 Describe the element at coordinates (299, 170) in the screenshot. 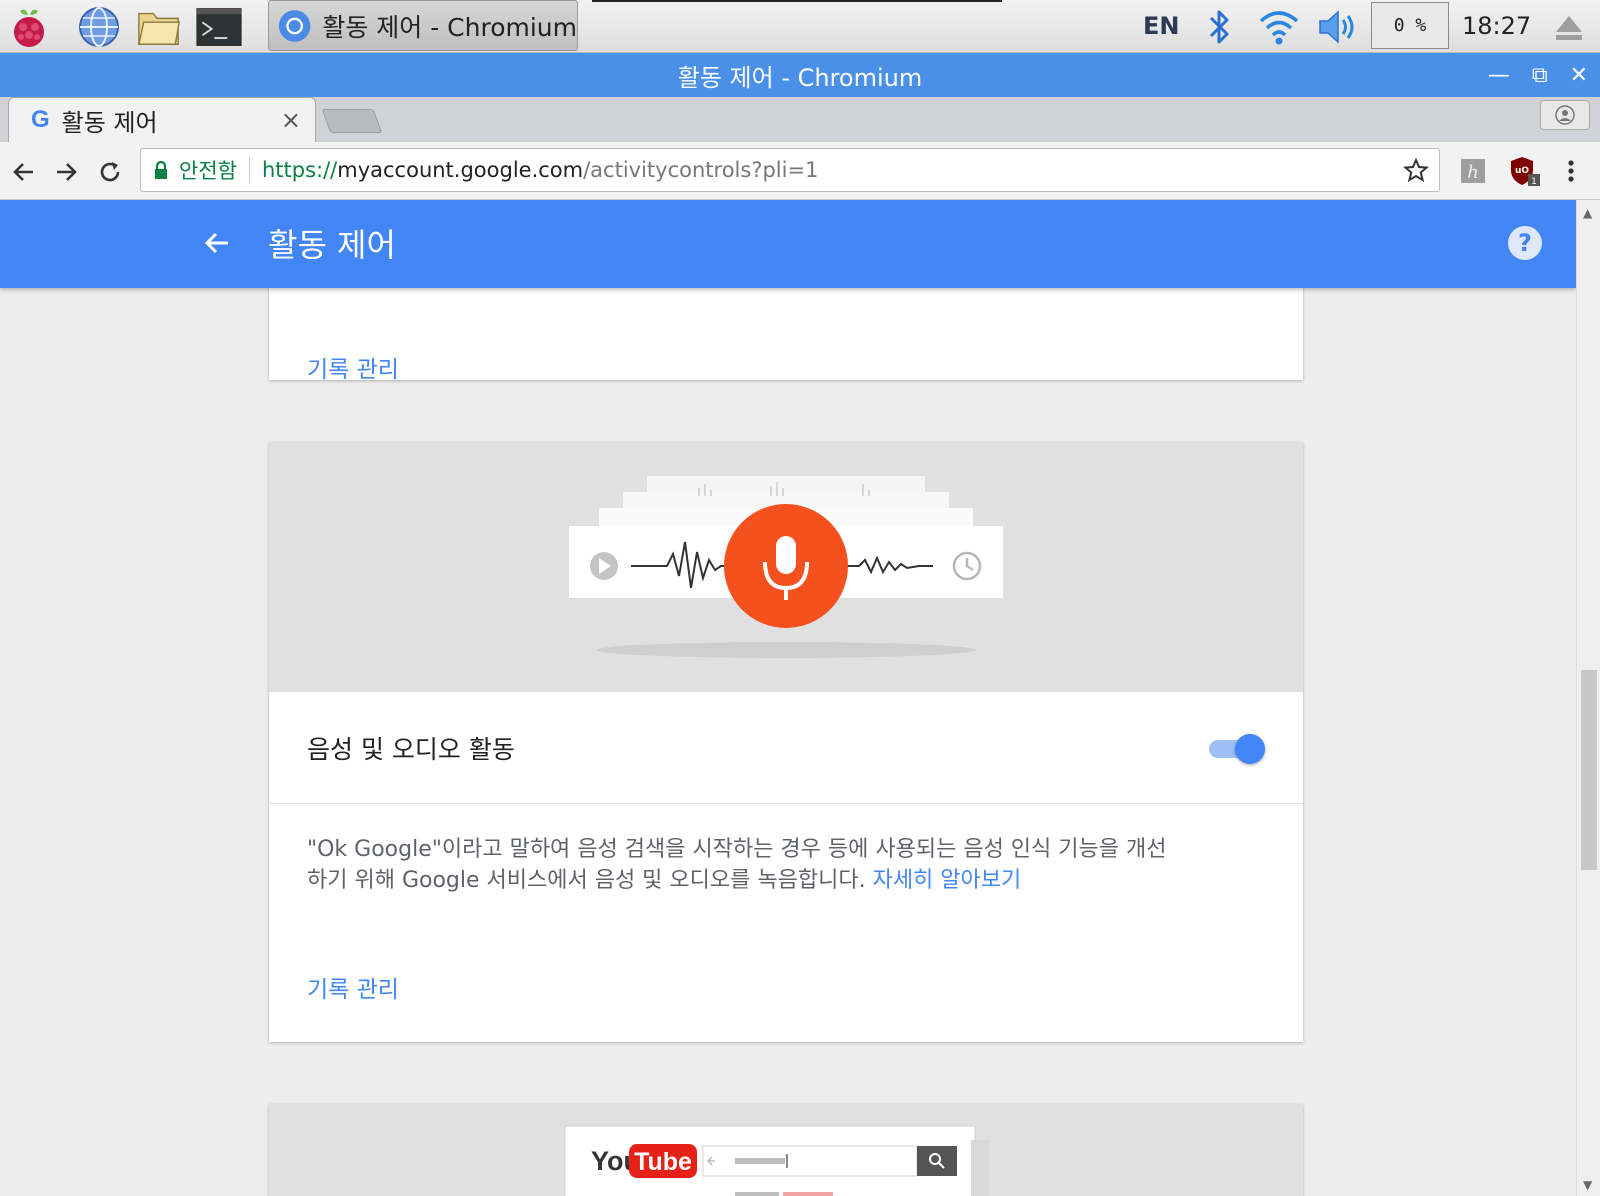

I see `url-scheme: https://` at that location.